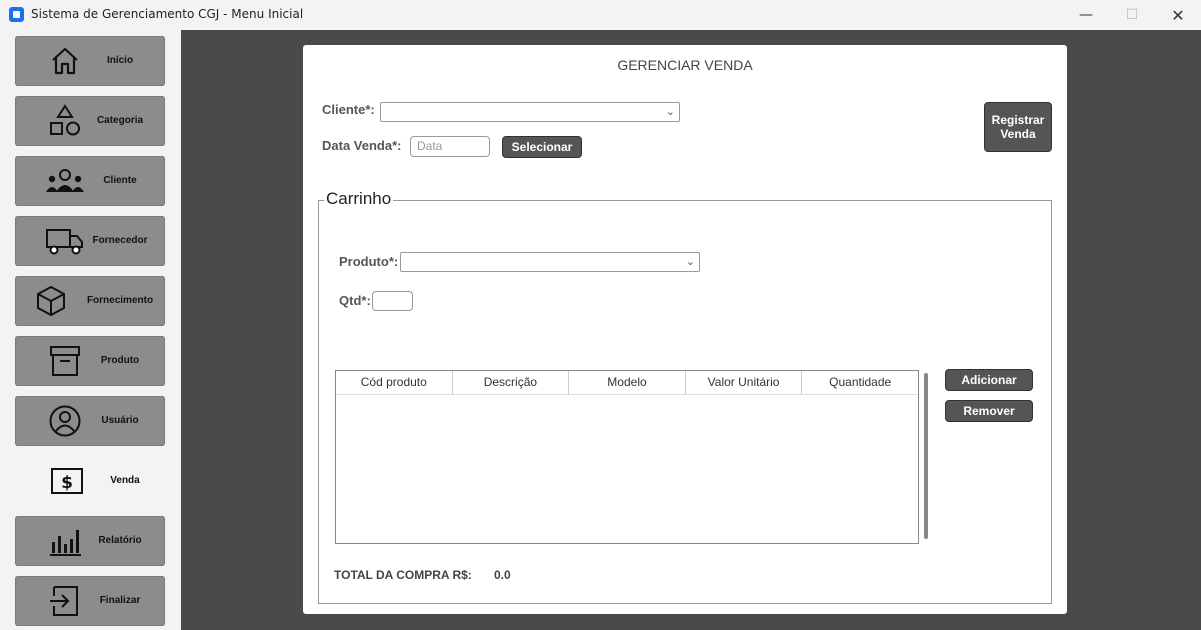  What do you see at coordinates (362, 145) in the screenshot?
I see `data-venda-label: Data Venda*:` at bounding box center [362, 145].